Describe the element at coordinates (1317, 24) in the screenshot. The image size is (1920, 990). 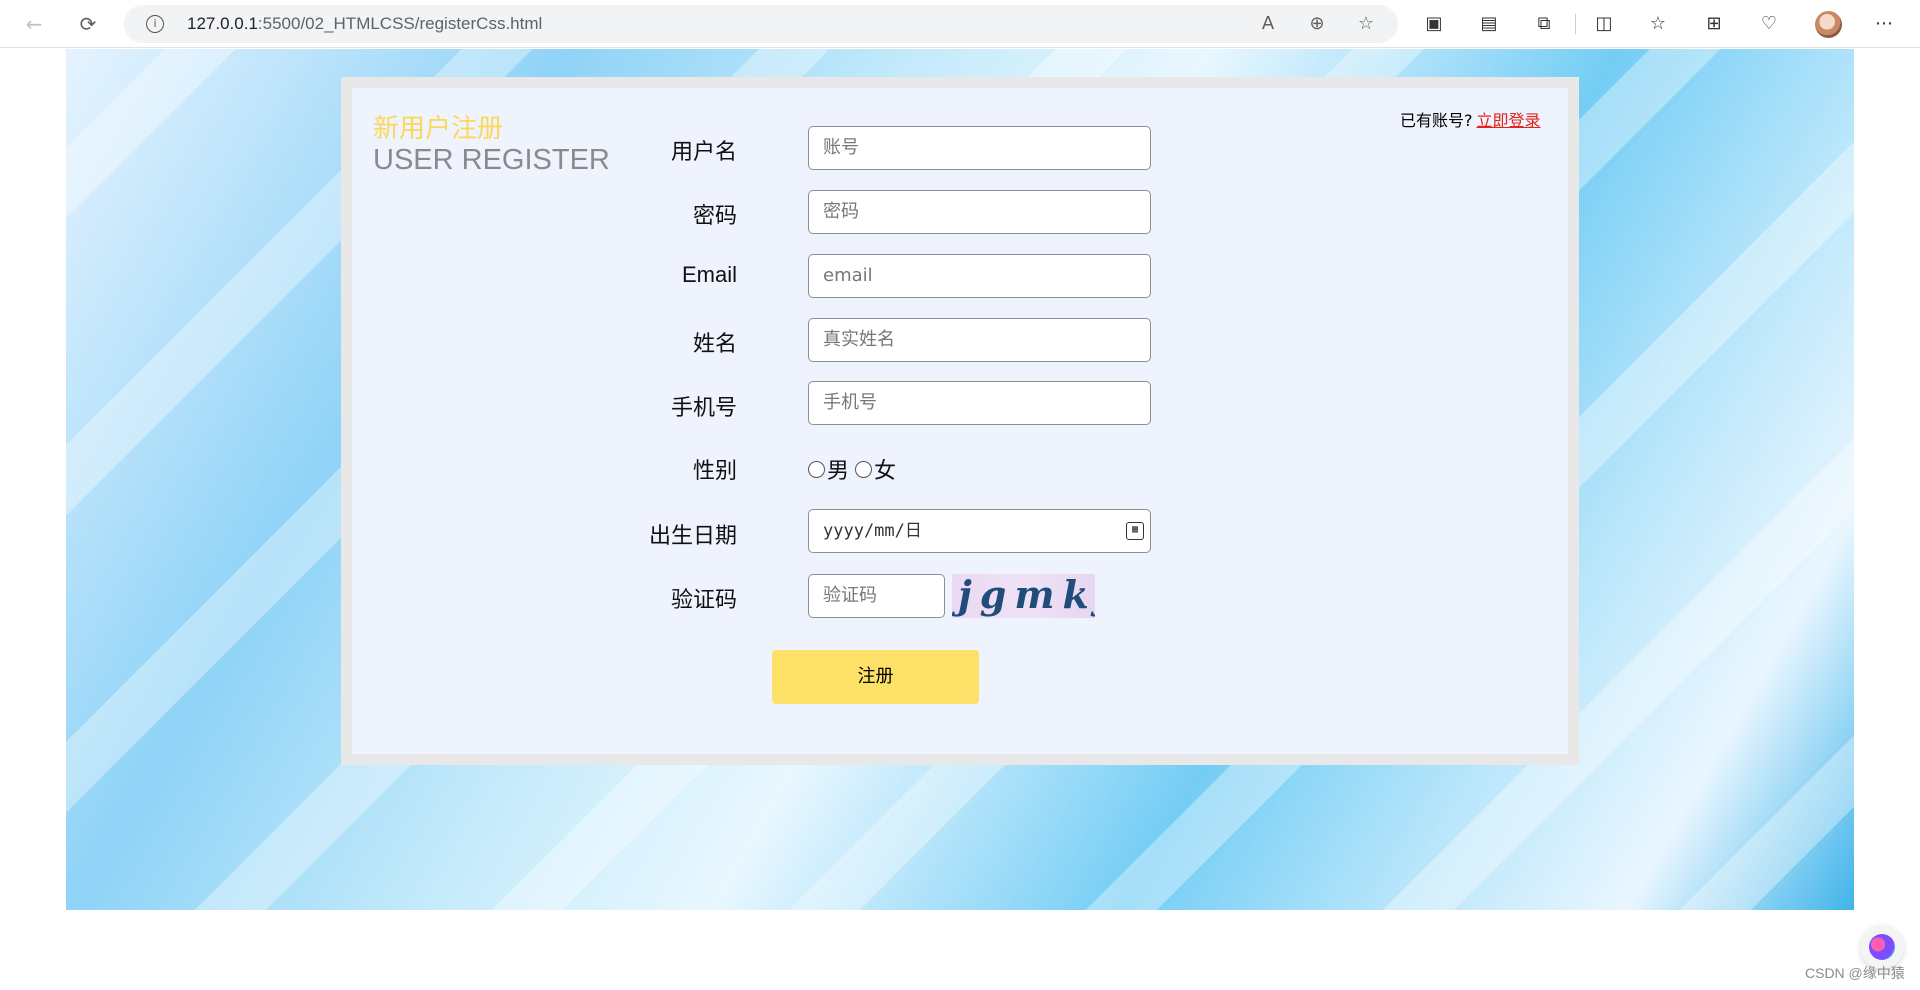
I see `zoom-icon: ⊕` at that location.